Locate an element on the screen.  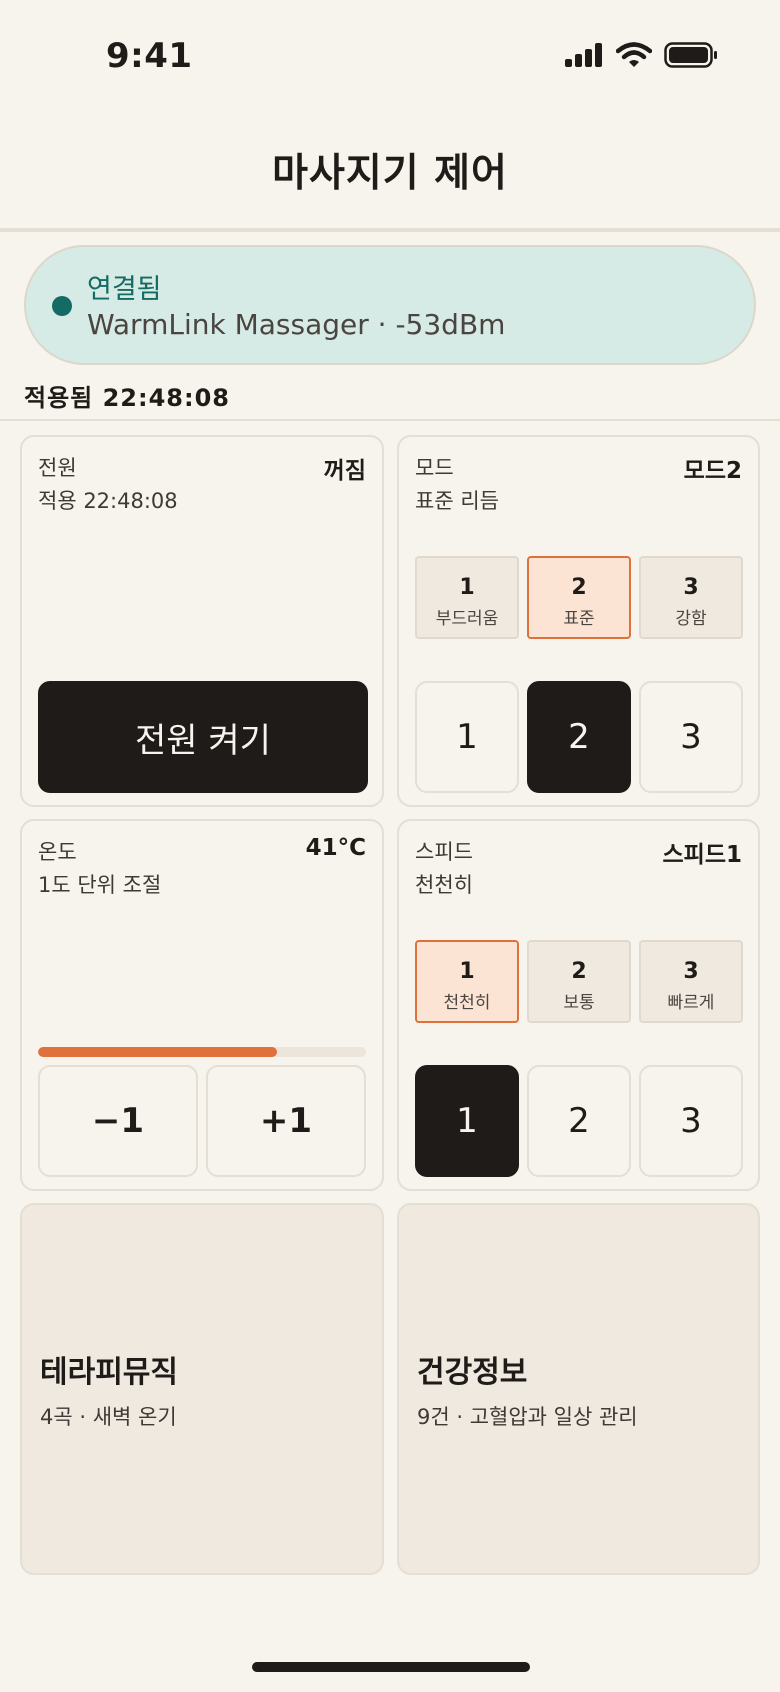
temperature-decrease-button: −1 is located at coordinates (118, 1121).